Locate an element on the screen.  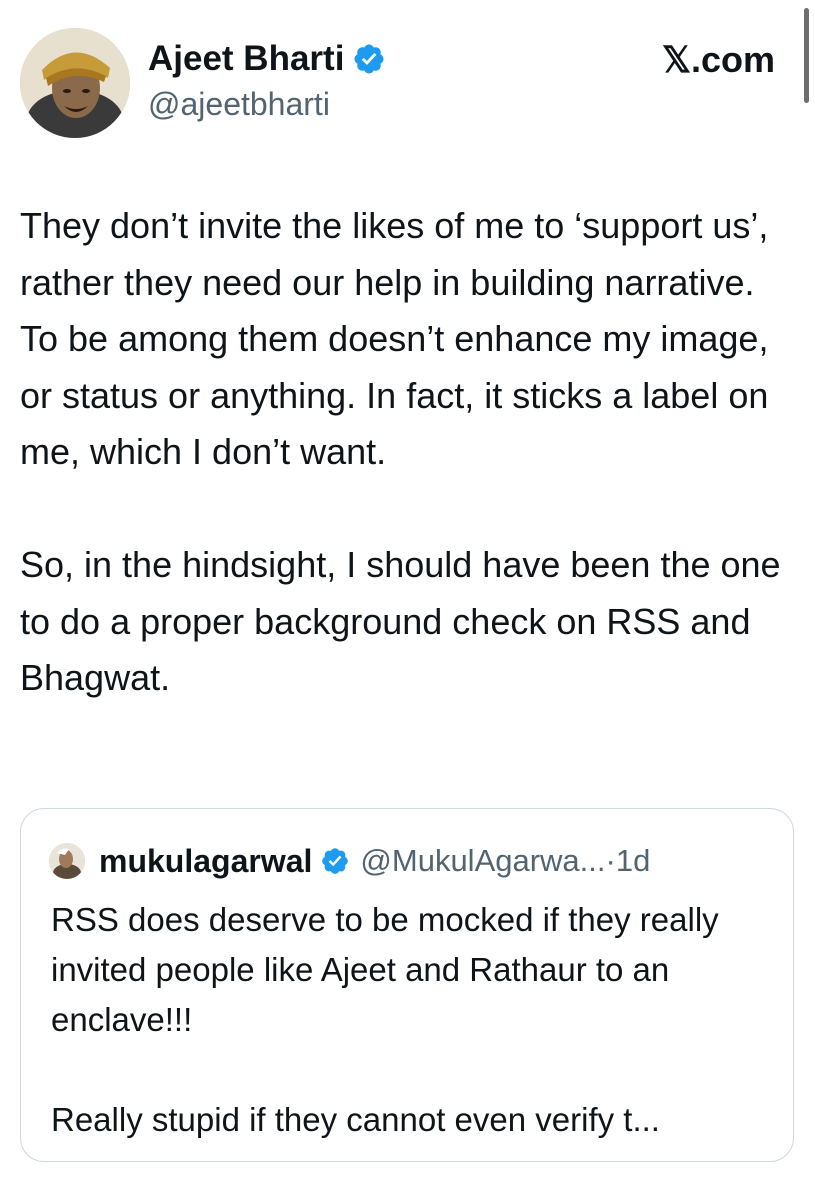
author-name-text: Ajeet Bharti is located at coordinates (246, 59).